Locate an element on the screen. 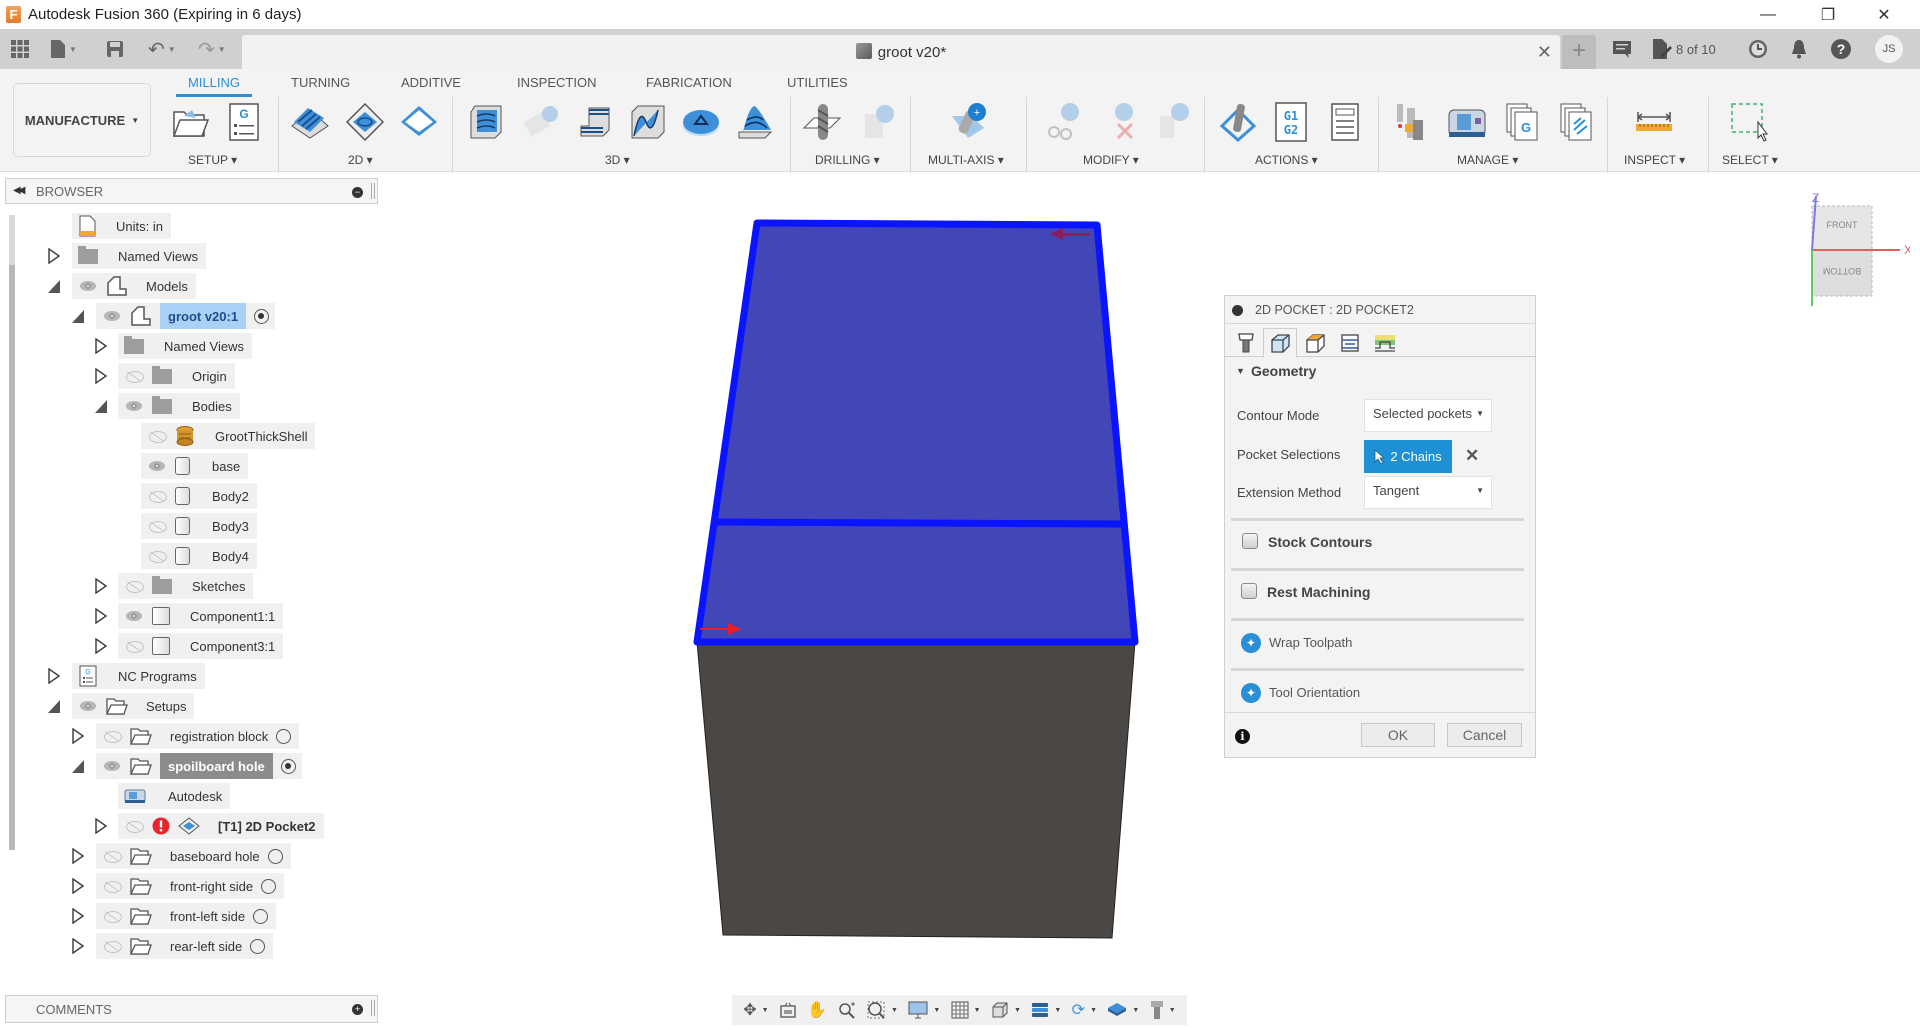 This screenshot has height=1030, width=1920. save-button is located at coordinates (115, 49).